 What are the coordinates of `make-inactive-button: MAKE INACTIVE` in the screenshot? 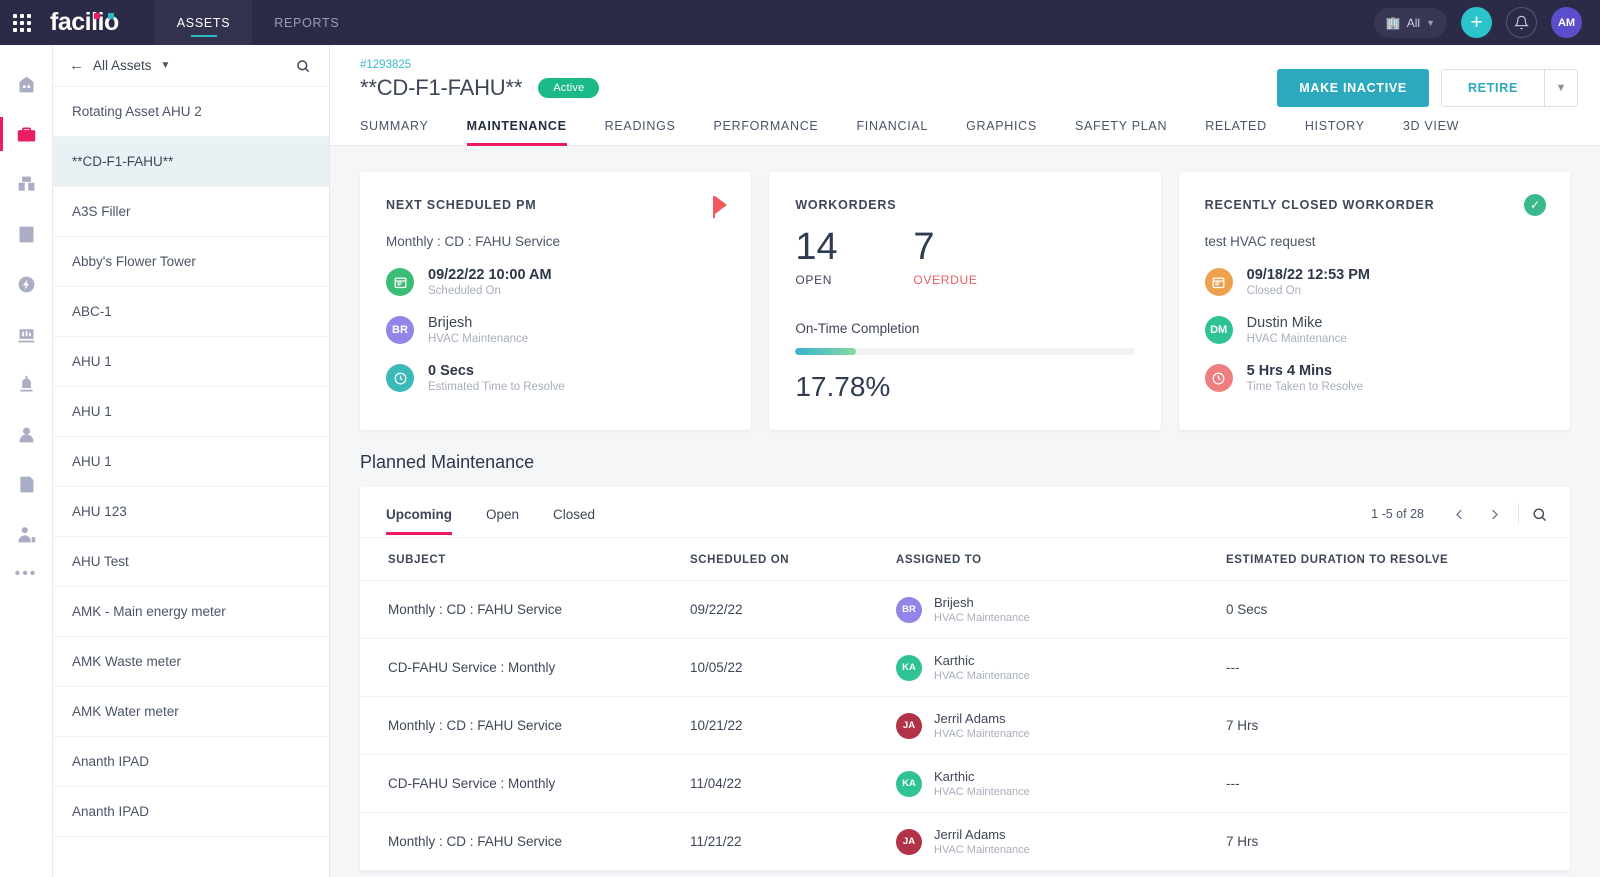 It's located at (1353, 88).